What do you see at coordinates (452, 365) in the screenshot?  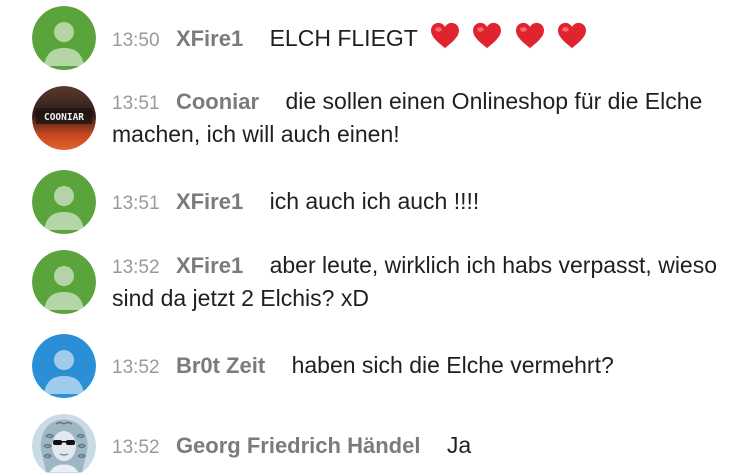 I see `message-text: haben sich die Elche vermehrt?` at bounding box center [452, 365].